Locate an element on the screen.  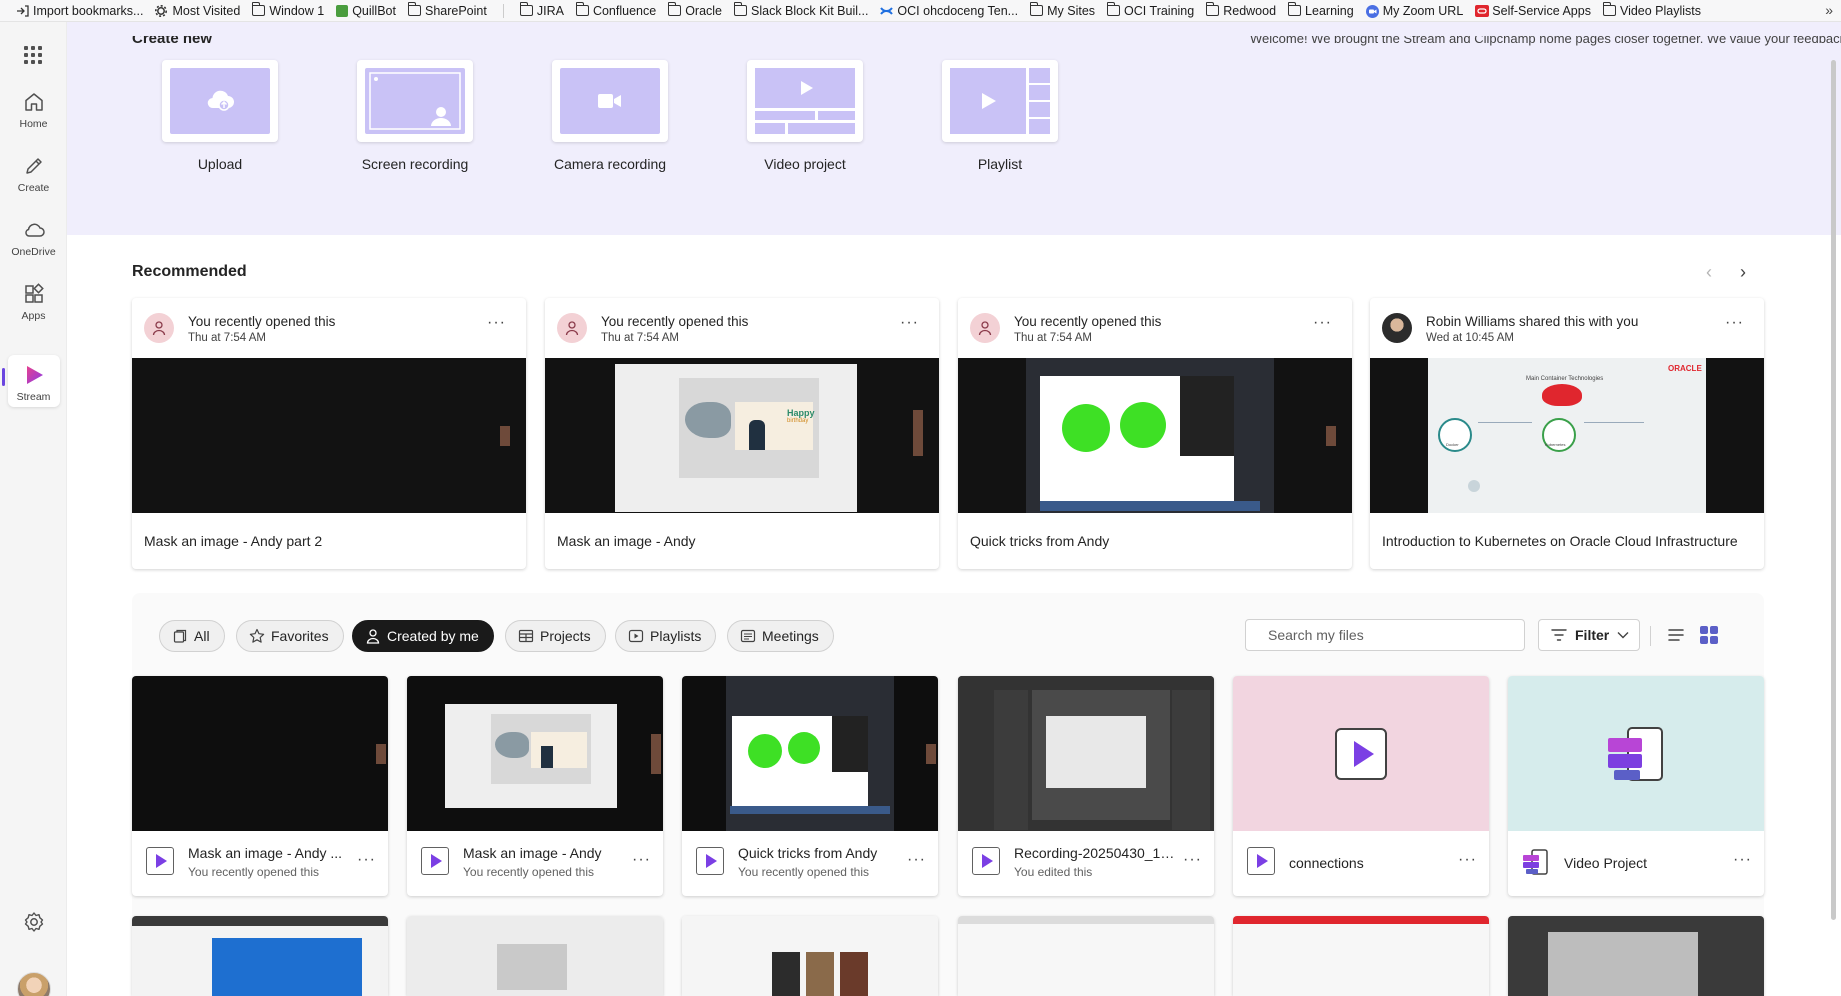
recommended-video-title: Mask an image - Andy part 2 is located at coordinates (233, 541).